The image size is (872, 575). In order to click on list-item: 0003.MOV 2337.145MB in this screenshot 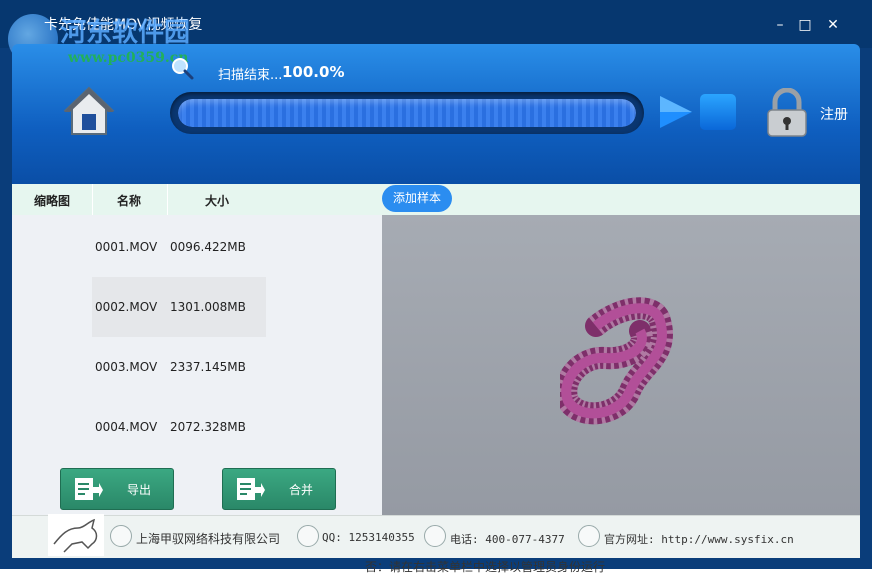, I will do `click(179, 367)`.